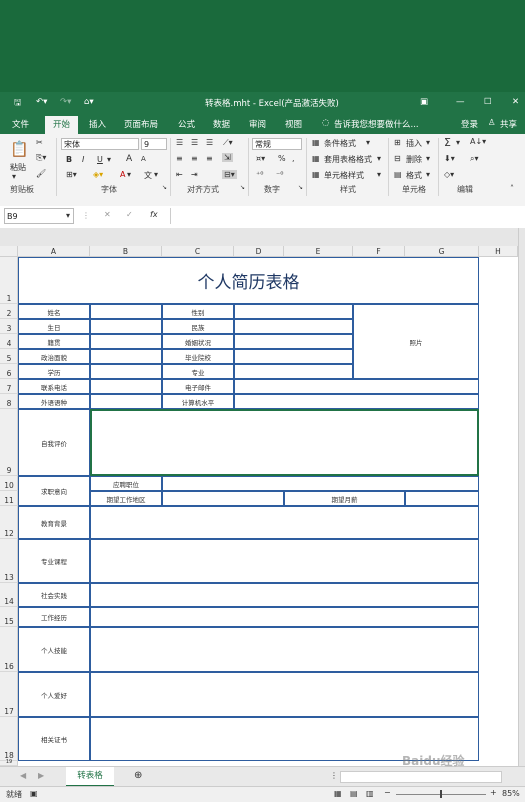  I want to click on photo-cell: 照片, so click(416, 341).